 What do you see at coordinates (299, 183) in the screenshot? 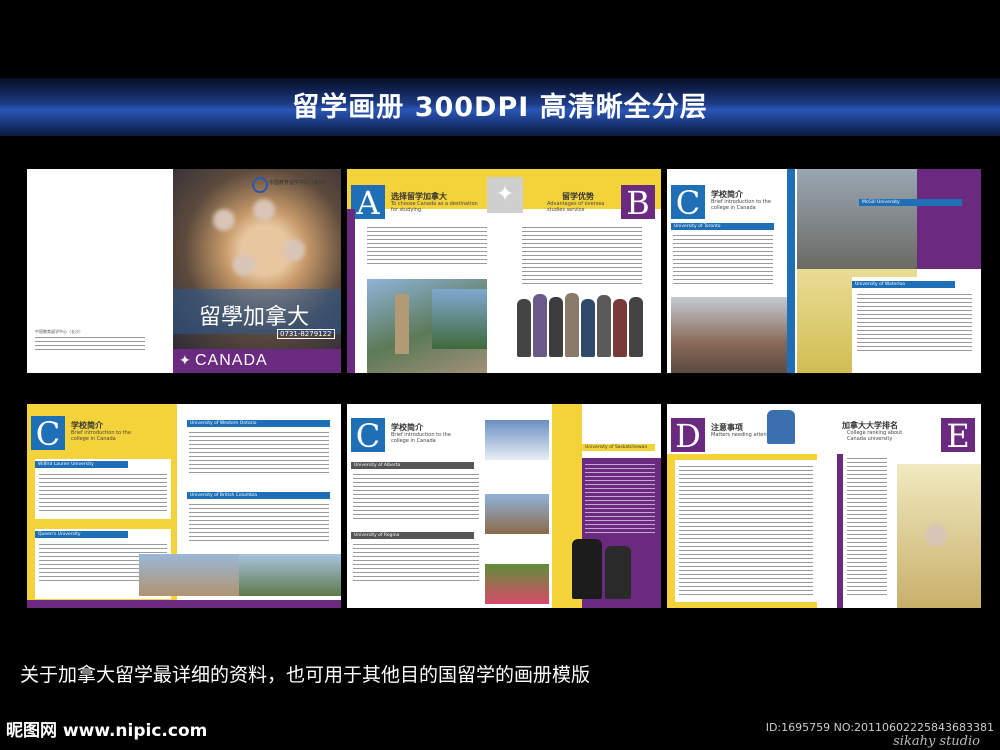
I see `org-name: 中国教育留学中心（长沙）` at bounding box center [299, 183].